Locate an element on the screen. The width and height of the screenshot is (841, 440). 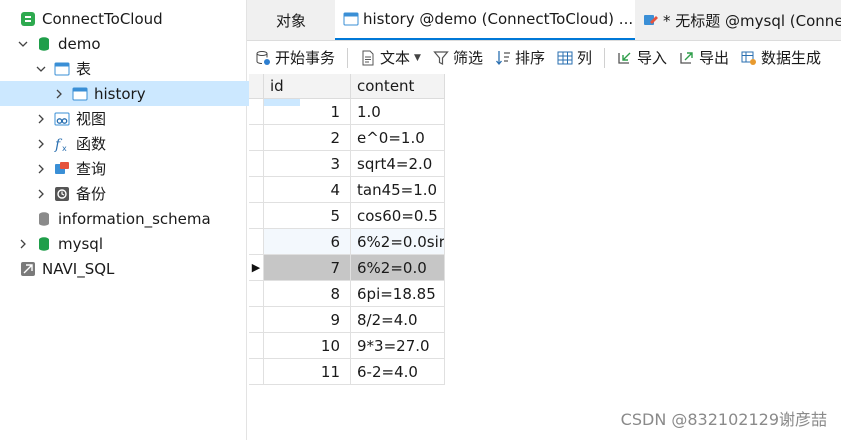
caret-down-icon: ▼ is located at coordinates (417, 58).